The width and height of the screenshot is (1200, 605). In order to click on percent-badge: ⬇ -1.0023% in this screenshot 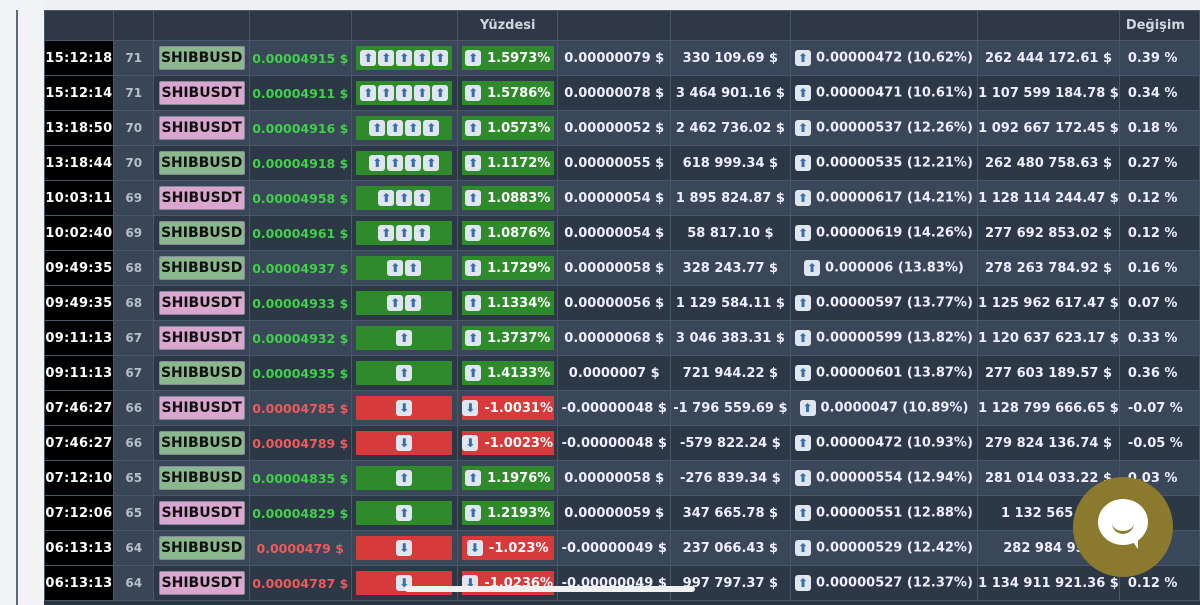, I will do `click(507, 443)`.